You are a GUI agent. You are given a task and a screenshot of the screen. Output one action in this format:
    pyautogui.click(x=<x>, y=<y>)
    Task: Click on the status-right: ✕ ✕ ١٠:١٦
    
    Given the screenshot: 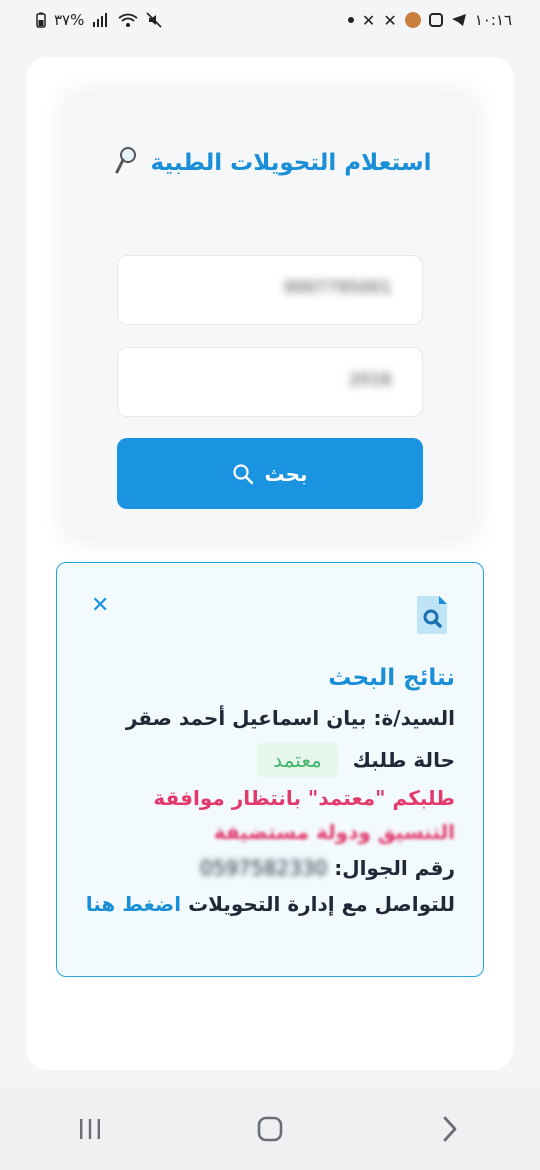 What is the action you would take?
    pyautogui.click(x=429, y=20)
    